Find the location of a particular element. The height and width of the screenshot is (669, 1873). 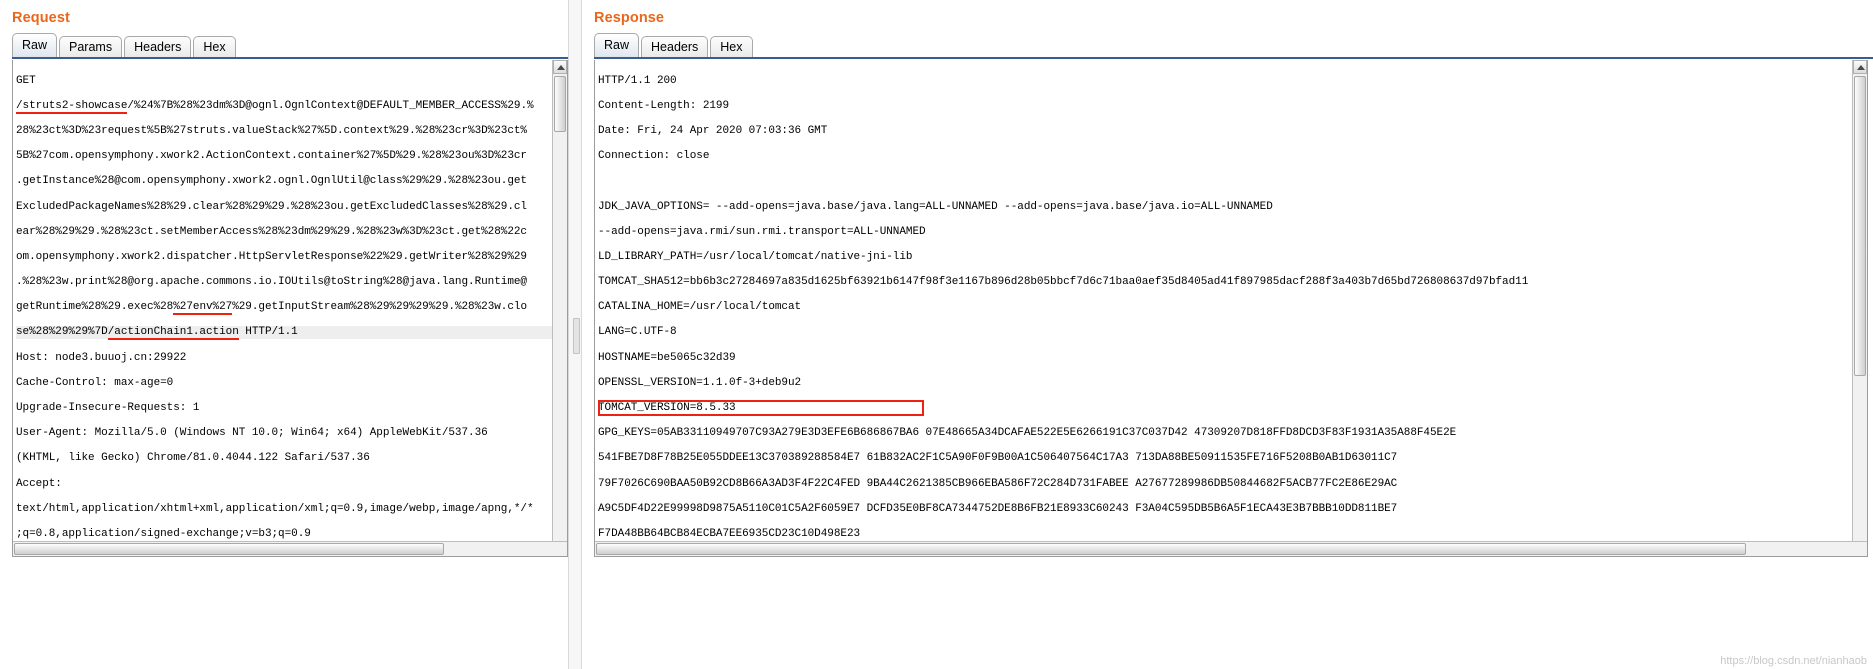

request-horizontal-scrollbar is located at coordinates (290, 548).